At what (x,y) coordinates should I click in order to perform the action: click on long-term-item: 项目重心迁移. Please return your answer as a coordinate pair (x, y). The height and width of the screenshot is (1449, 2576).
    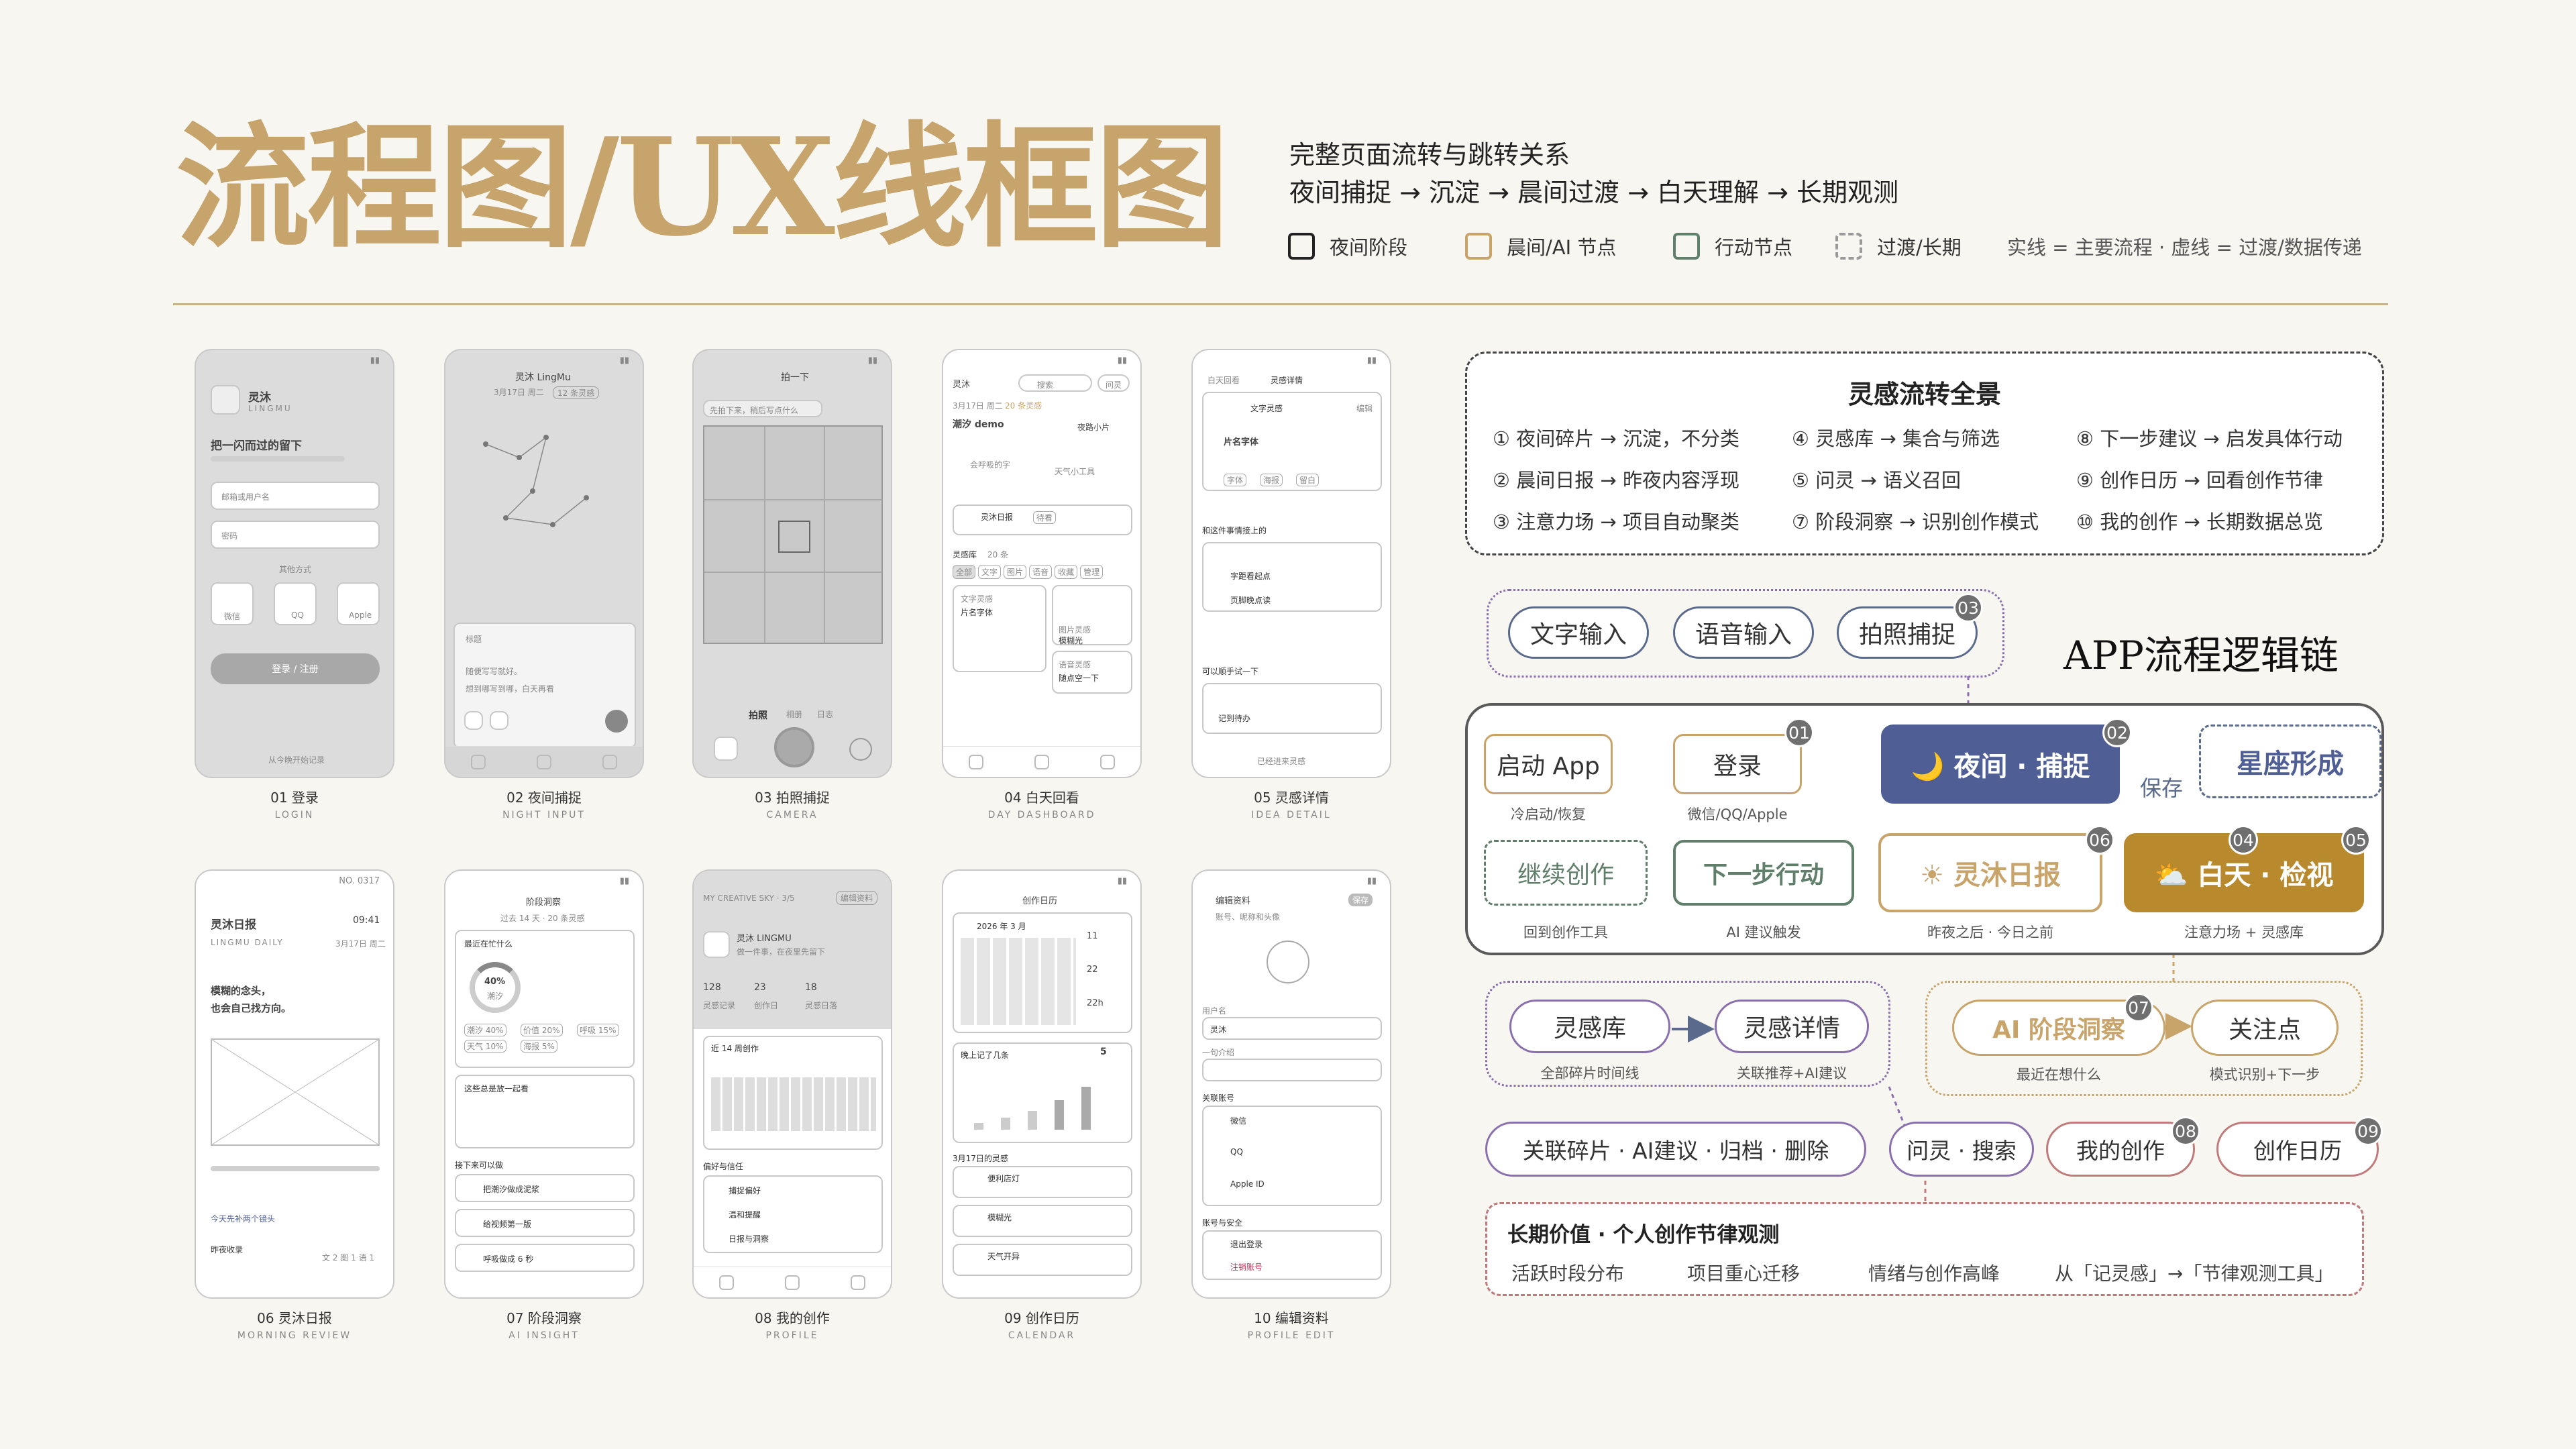
    Looking at the image, I should click on (1744, 1274).